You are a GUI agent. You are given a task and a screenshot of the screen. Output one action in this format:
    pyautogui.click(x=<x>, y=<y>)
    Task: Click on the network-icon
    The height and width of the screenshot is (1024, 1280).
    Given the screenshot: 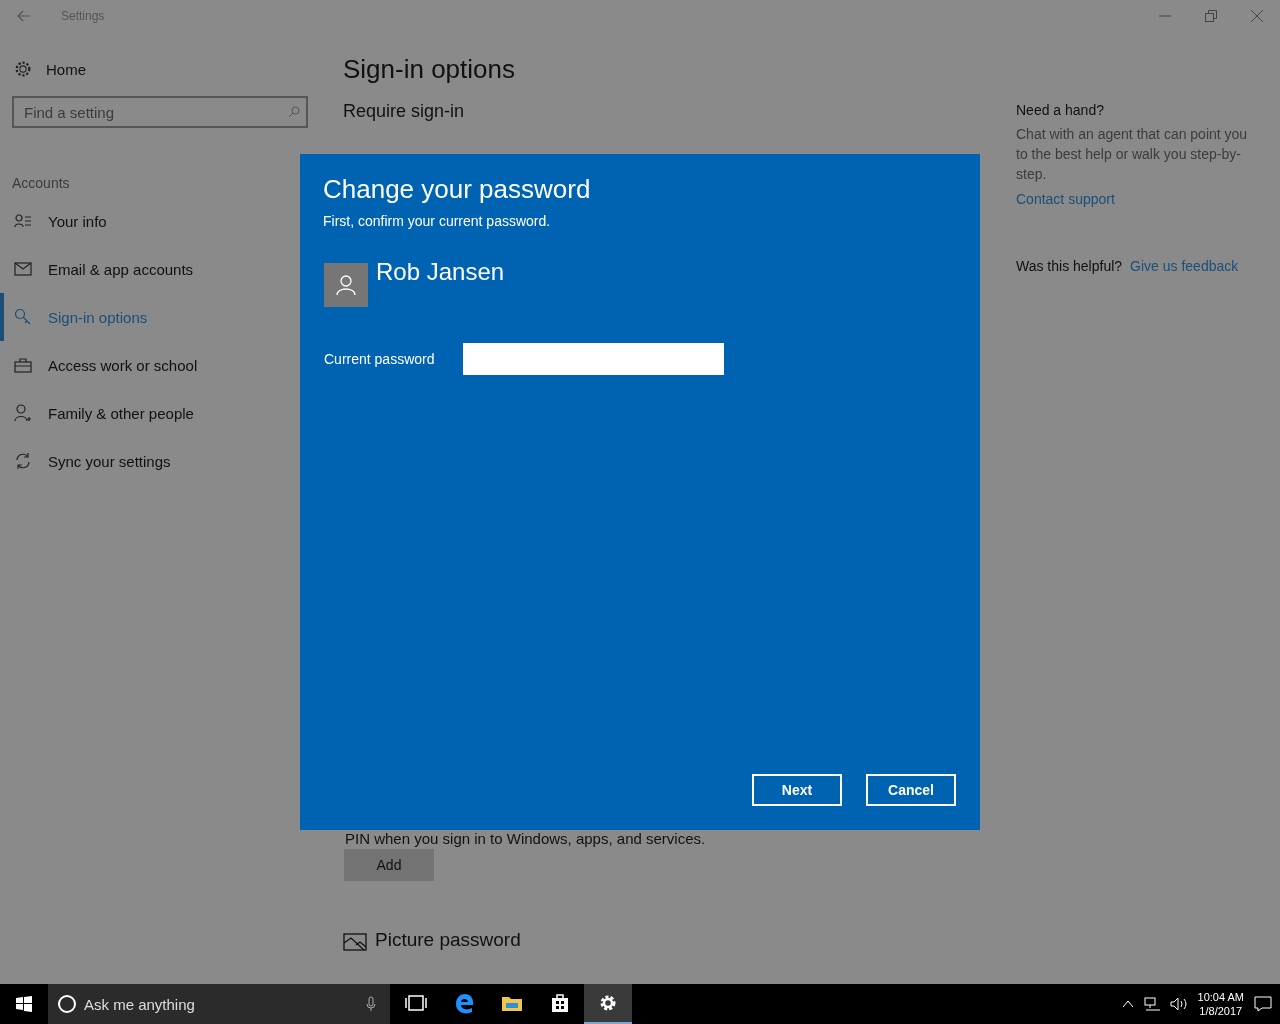 What is the action you would take?
    pyautogui.click(x=1151, y=1004)
    